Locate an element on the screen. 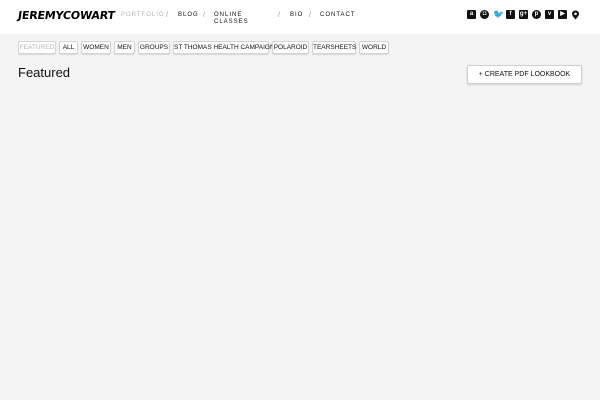 This screenshot has width=600, height=400. location-pin-icon is located at coordinates (575, 15).